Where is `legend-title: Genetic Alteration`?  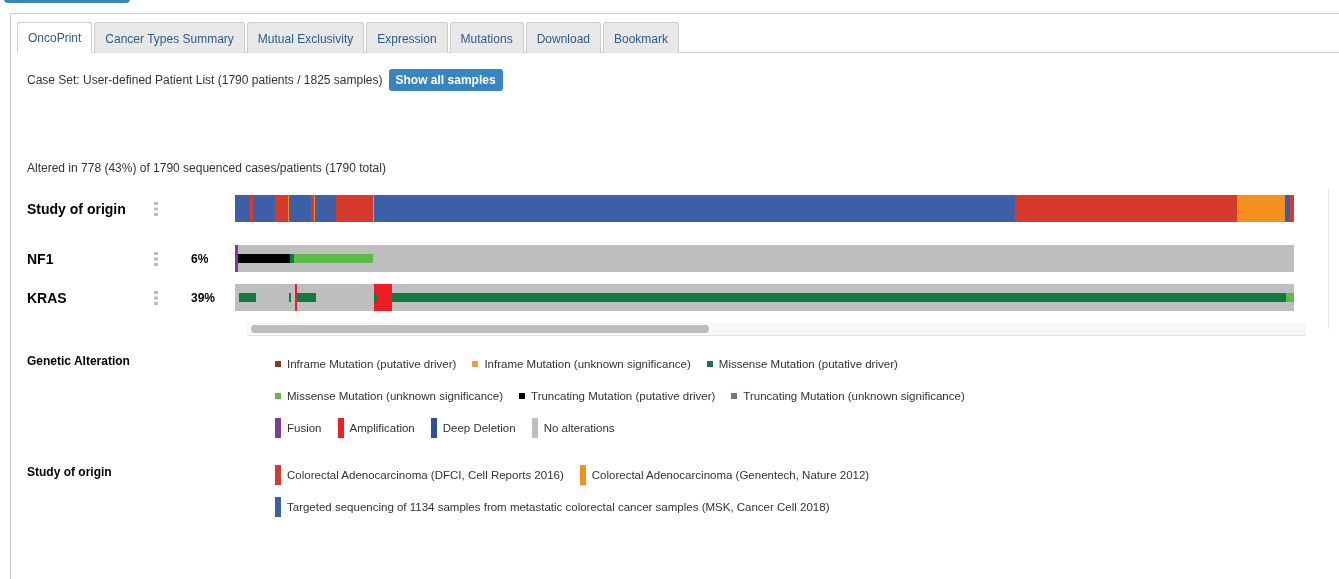 legend-title: Genetic Alteration is located at coordinates (78, 362).